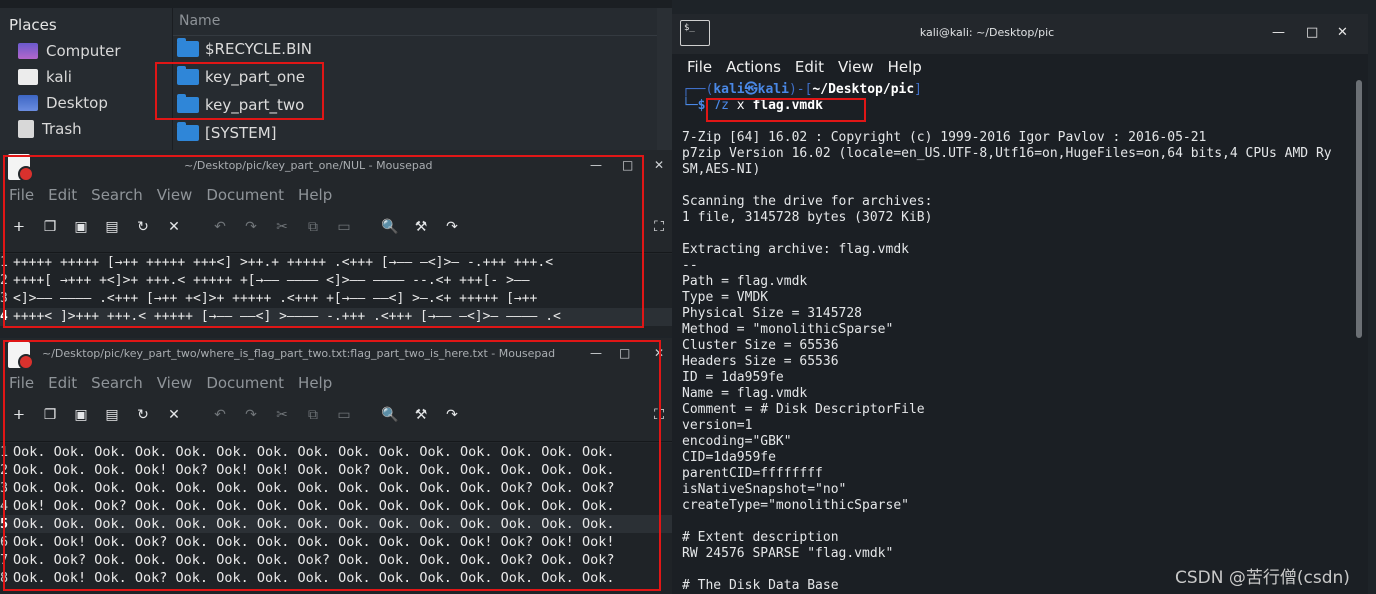 This screenshot has width=1376, height=594. What do you see at coordinates (62, 129) in the screenshot?
I see `place-label: Trash` at bounding box center [62, 129].